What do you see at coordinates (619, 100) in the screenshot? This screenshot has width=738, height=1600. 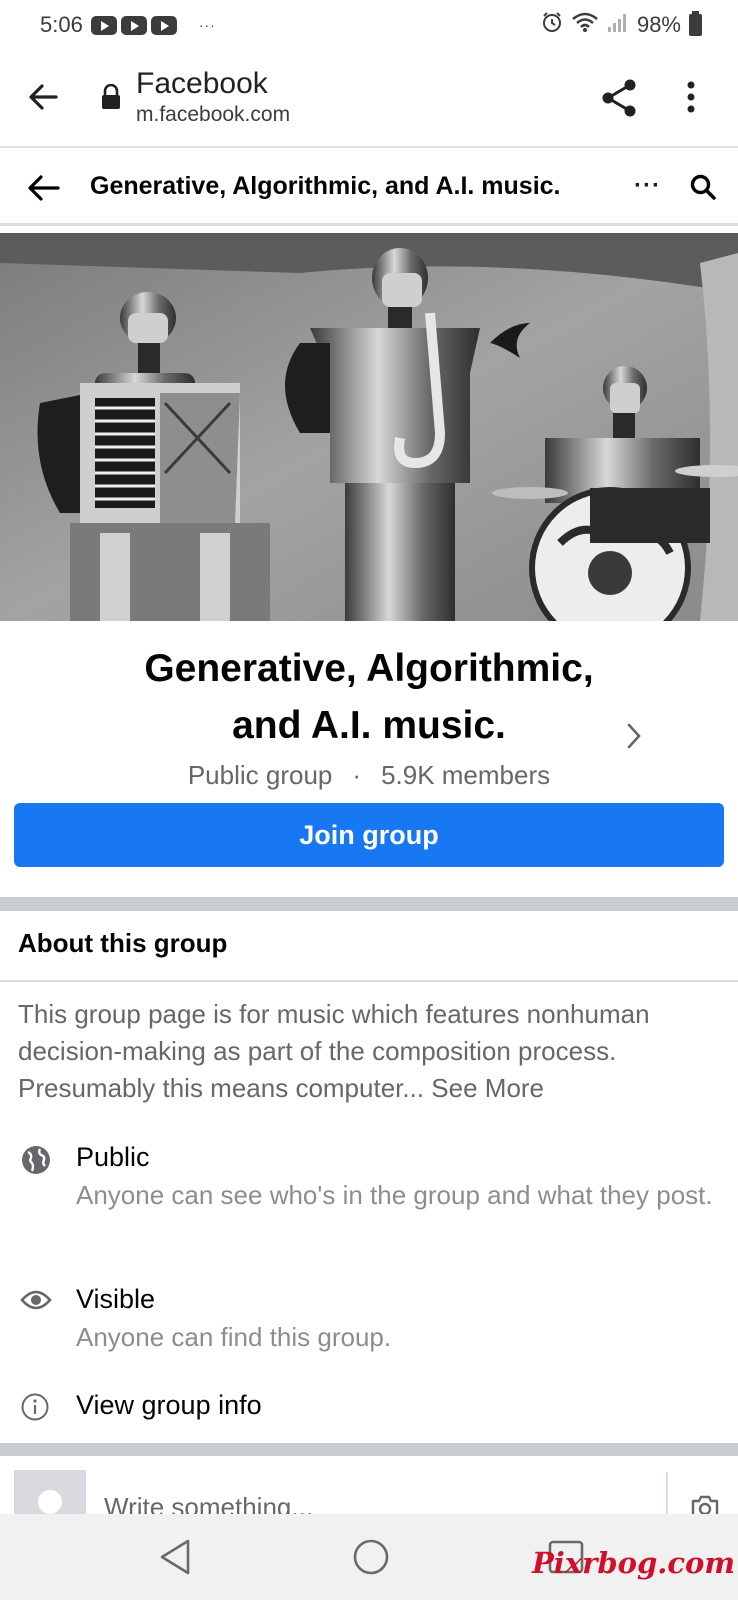 I see `share-icon` at bounding box center [619, 100].